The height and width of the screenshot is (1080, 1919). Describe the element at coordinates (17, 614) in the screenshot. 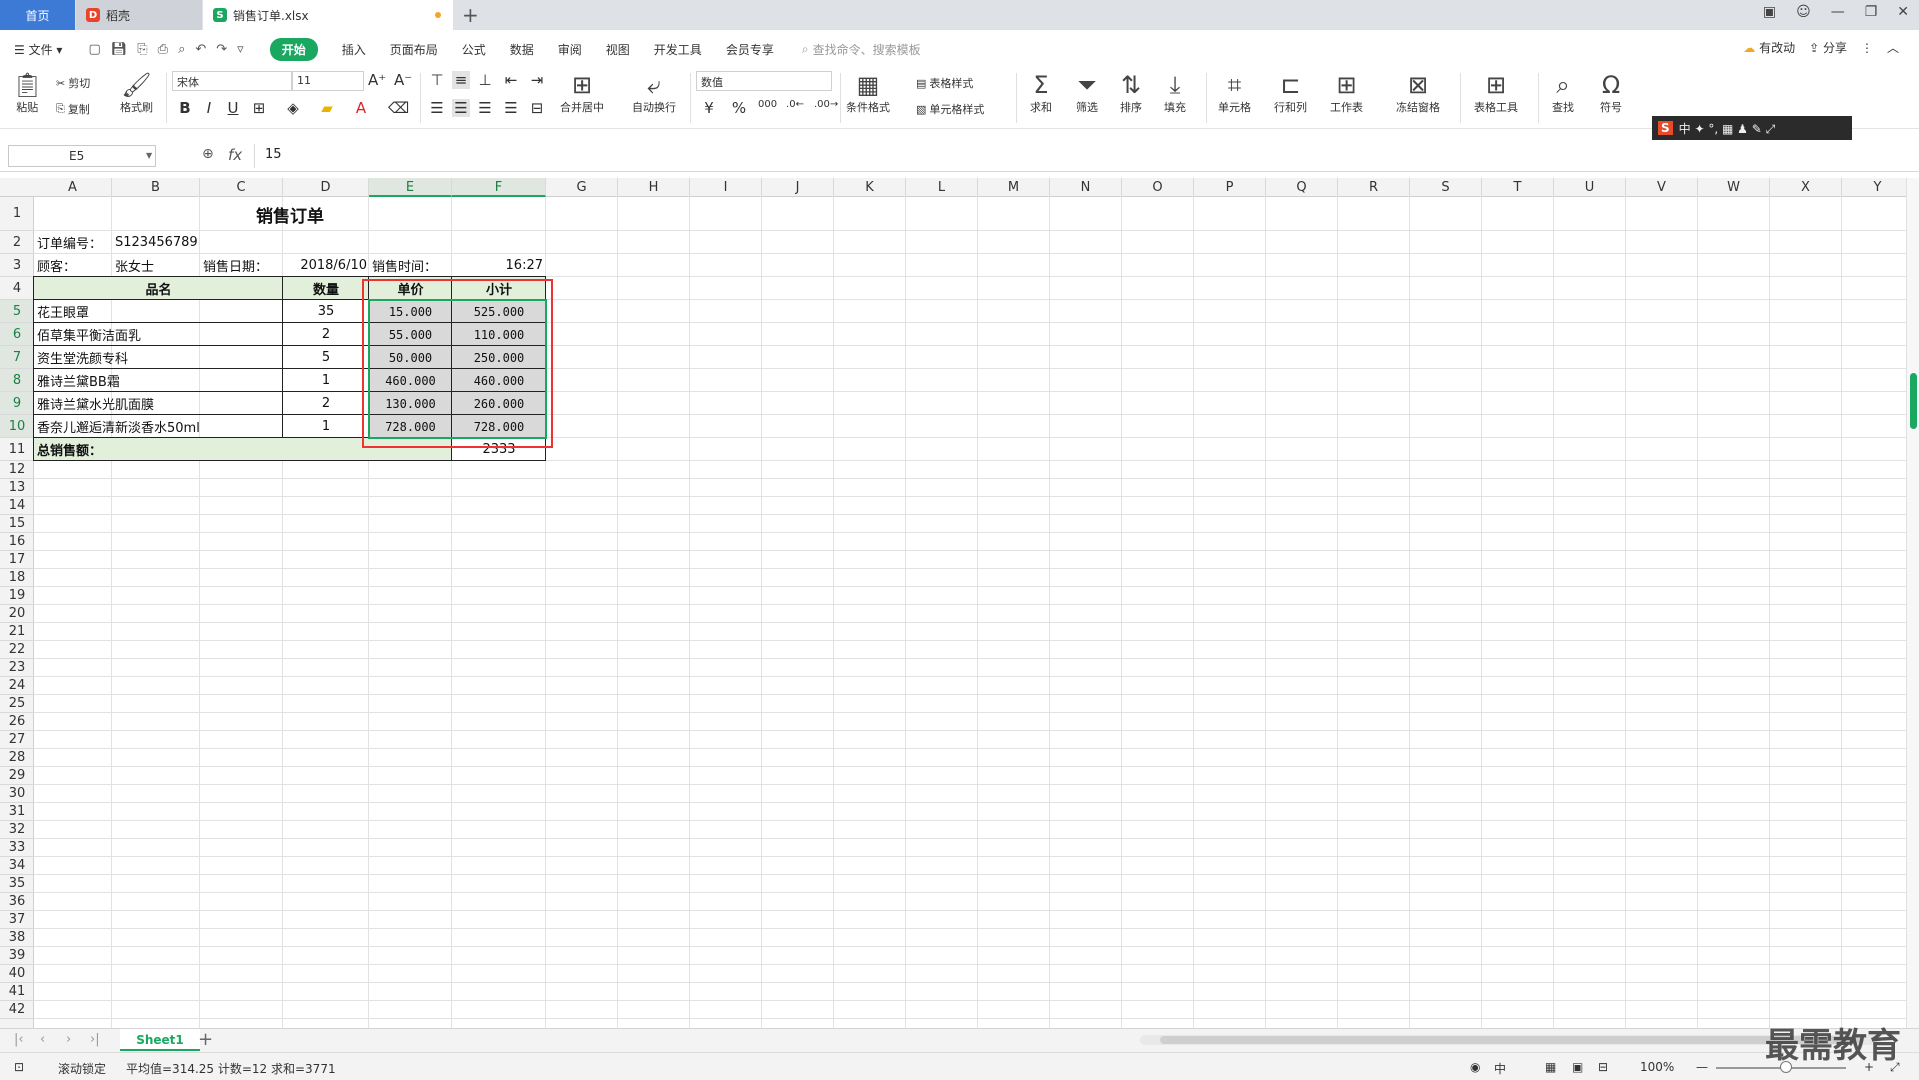

I see `row-header: 20` at that location.